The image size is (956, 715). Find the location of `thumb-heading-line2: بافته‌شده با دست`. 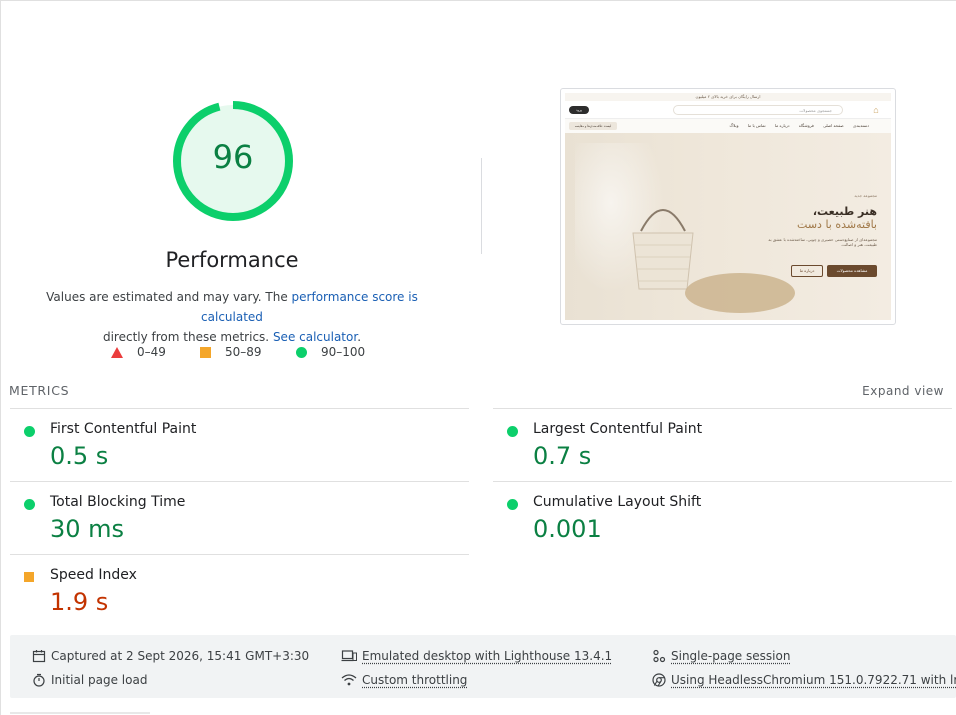

thumb-heading-line2: بافته‌شده با دست is located at coordinates (837, 224).